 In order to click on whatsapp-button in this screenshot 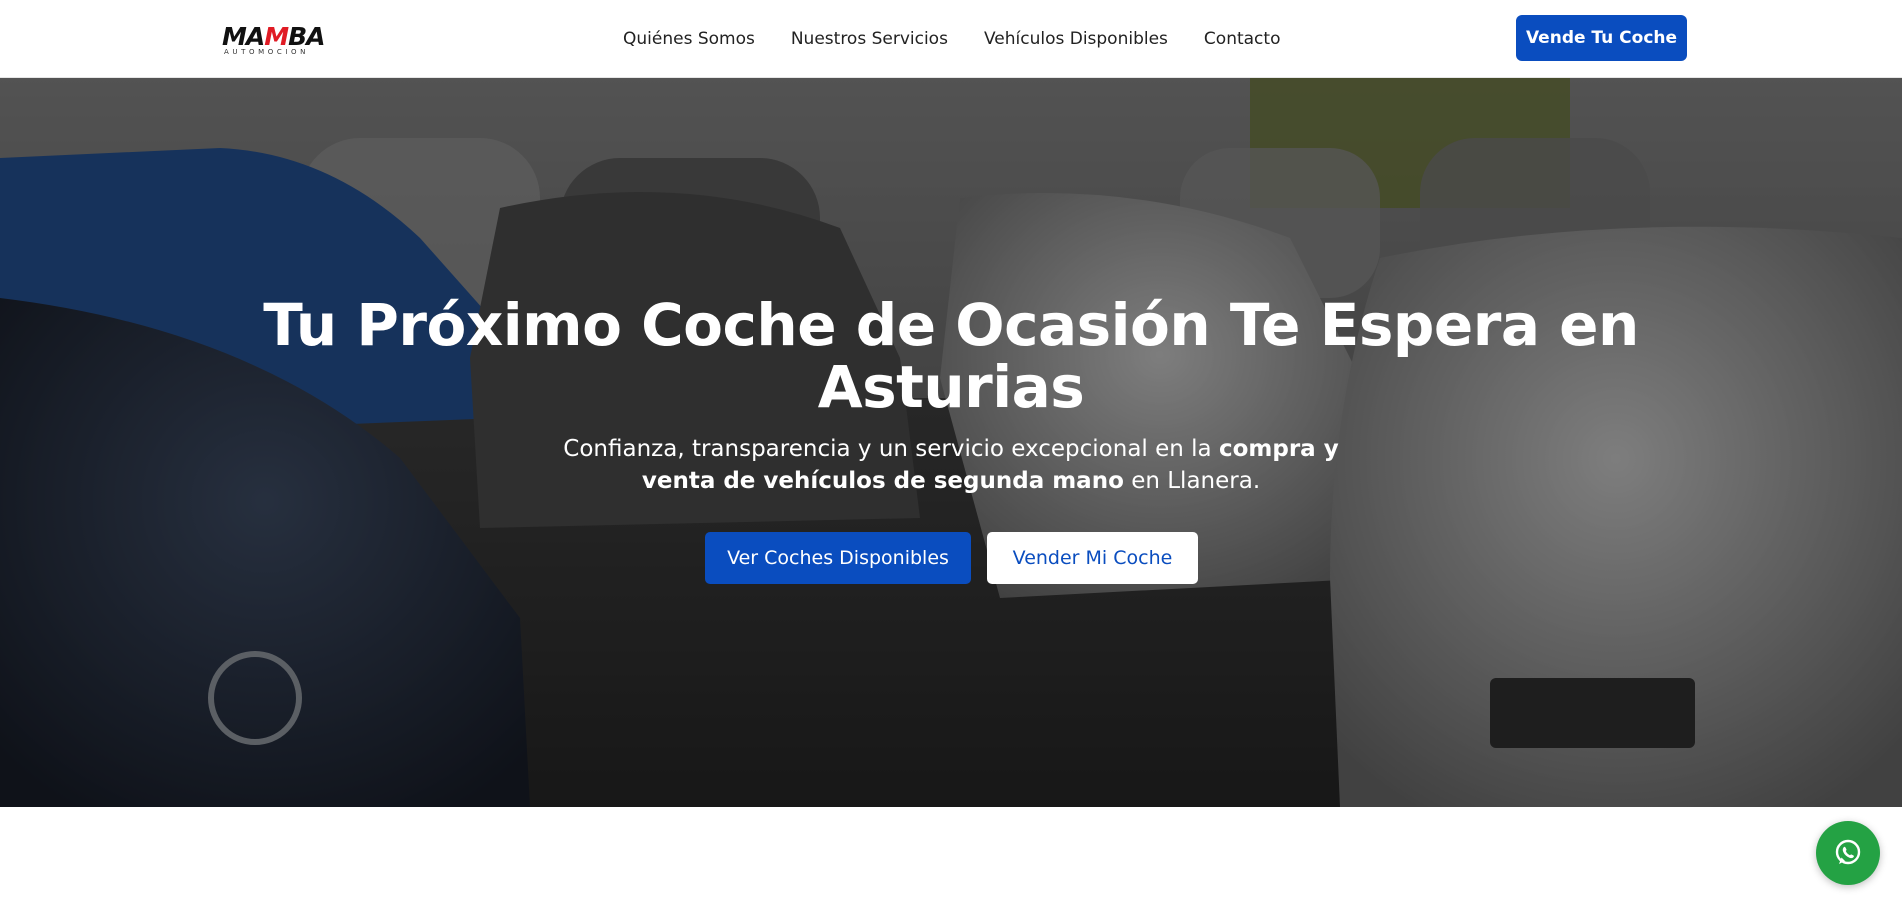, I will do `click(1848, 853)`.